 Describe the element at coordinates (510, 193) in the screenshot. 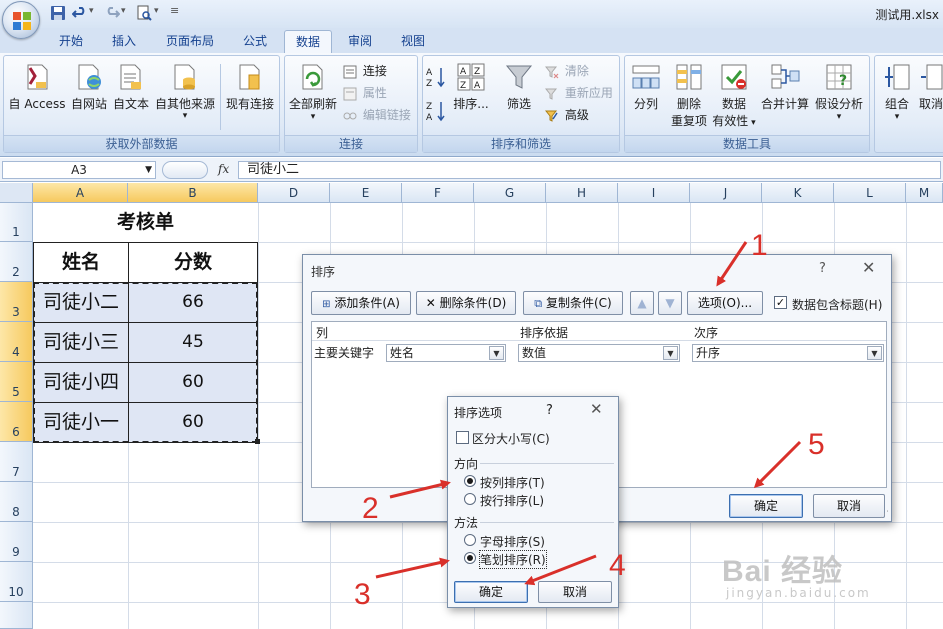

I see `column-header-g: G` at that location.